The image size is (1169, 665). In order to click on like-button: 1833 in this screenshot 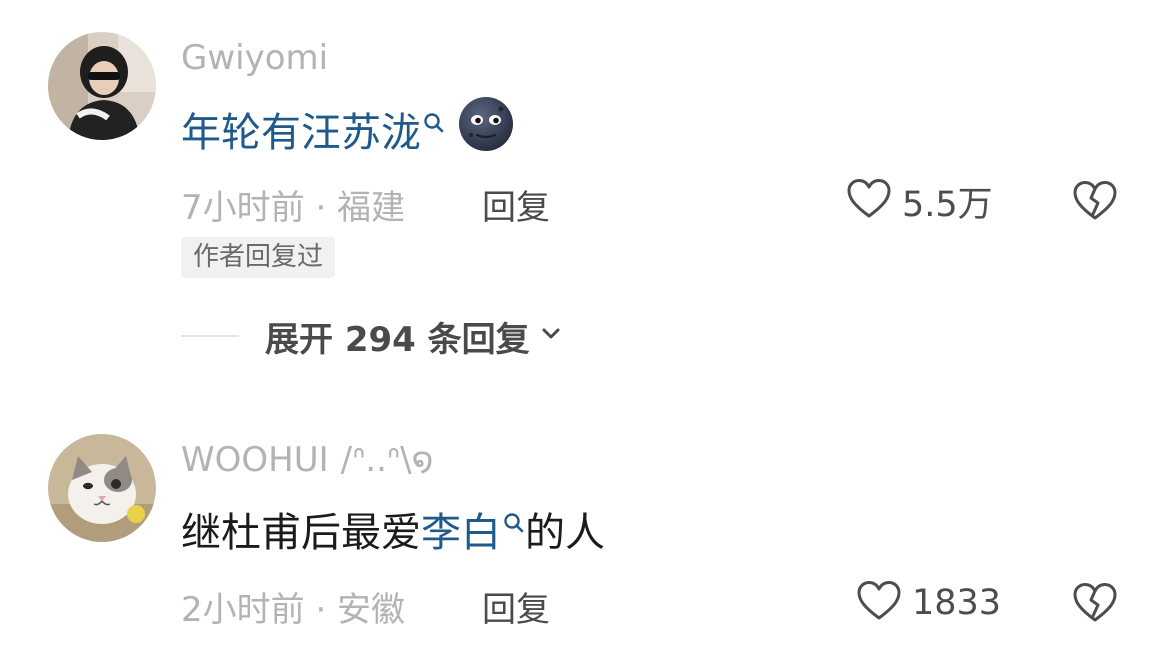, I will do `click(928, 603)`.